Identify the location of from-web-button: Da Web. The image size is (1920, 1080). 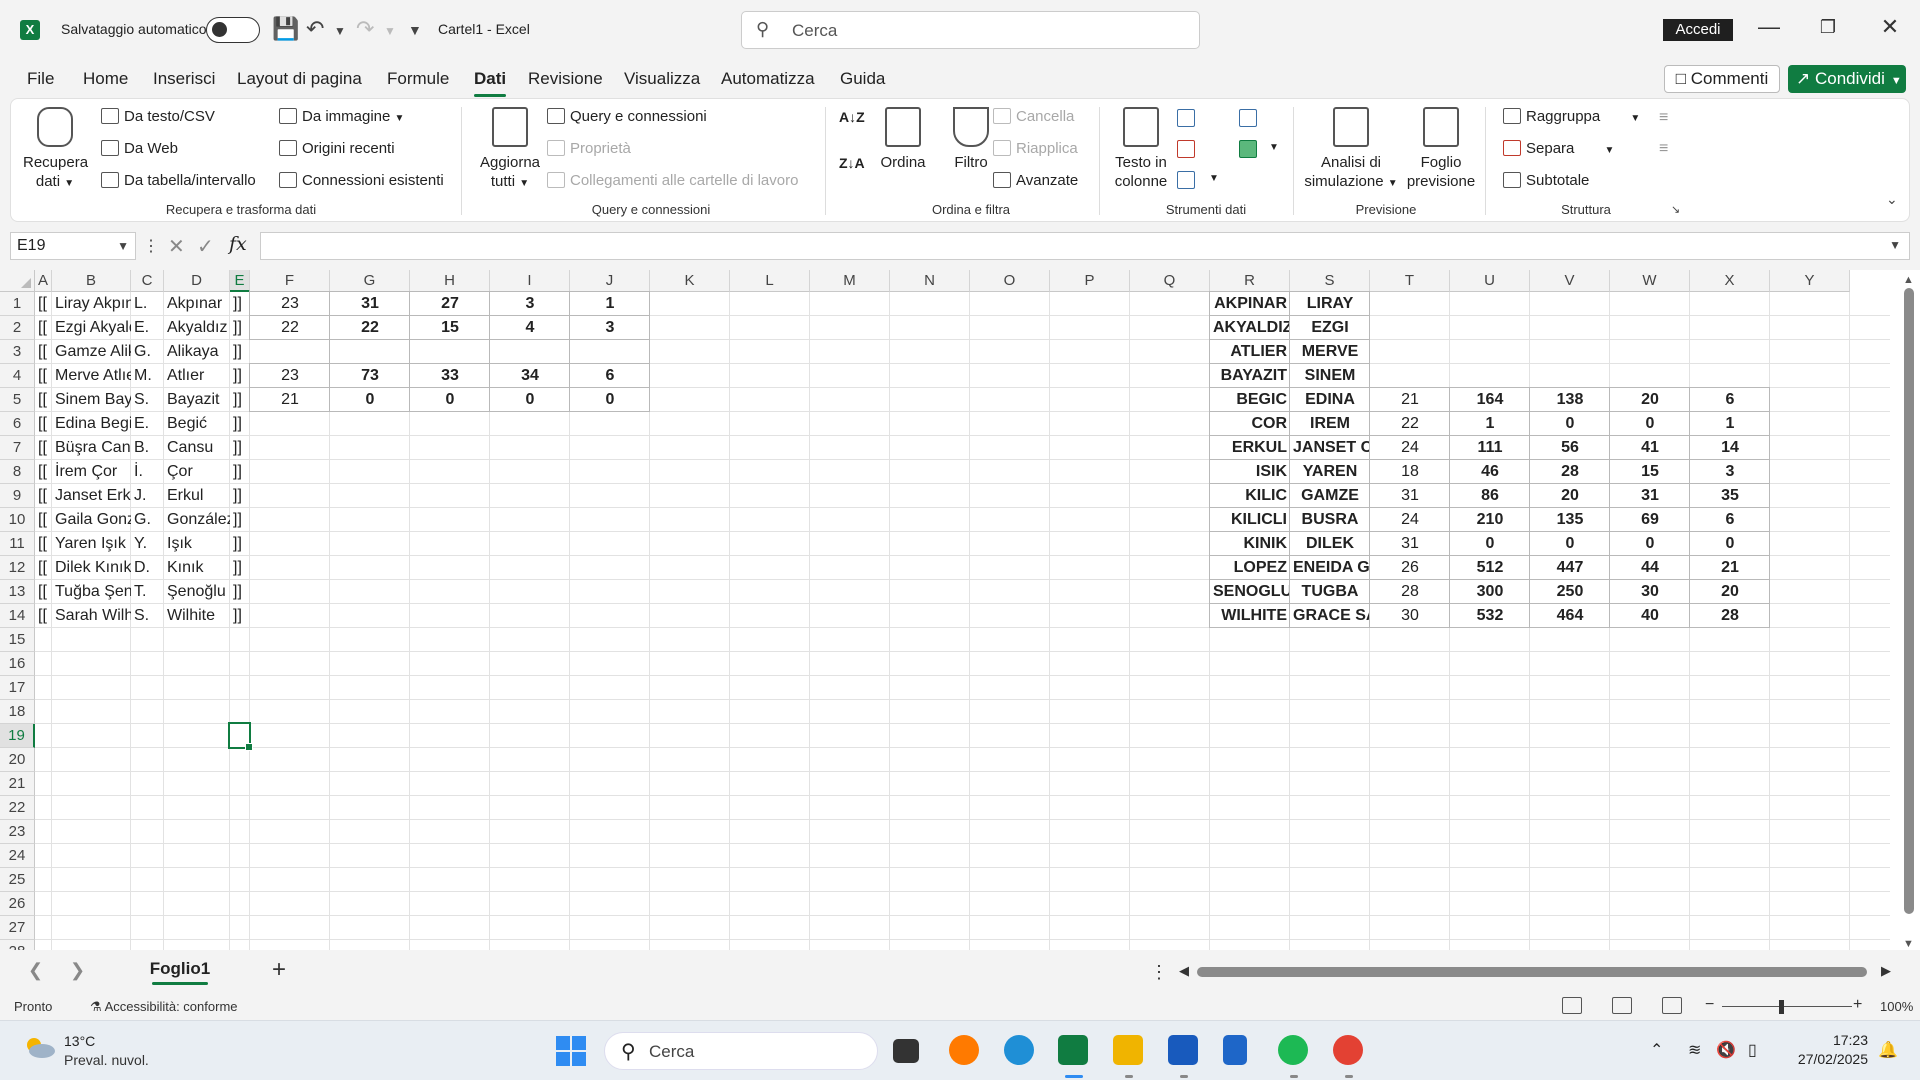
(139, 148).